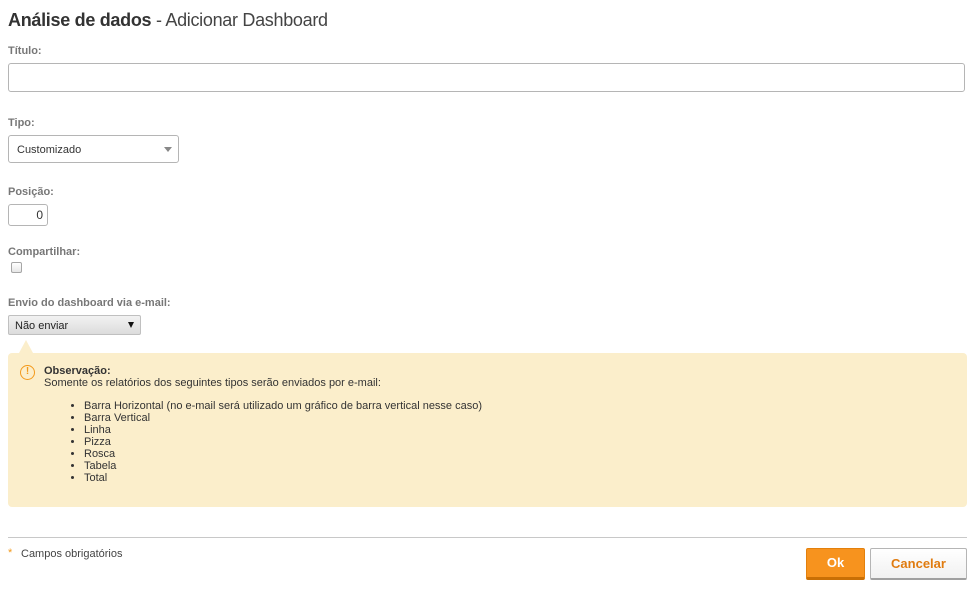  What do you see at coordinates (918, 564) in the screenshot?
I see `cancel-button: Cancelar` at bounding box center [918, 564].